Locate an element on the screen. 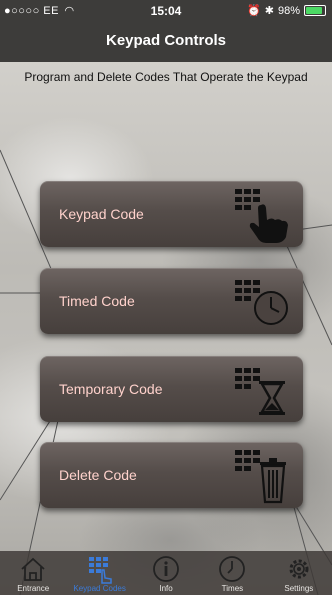 The height and width of the screenshot is (595, 332). keypad-icon is located at coordinates (100, 570).